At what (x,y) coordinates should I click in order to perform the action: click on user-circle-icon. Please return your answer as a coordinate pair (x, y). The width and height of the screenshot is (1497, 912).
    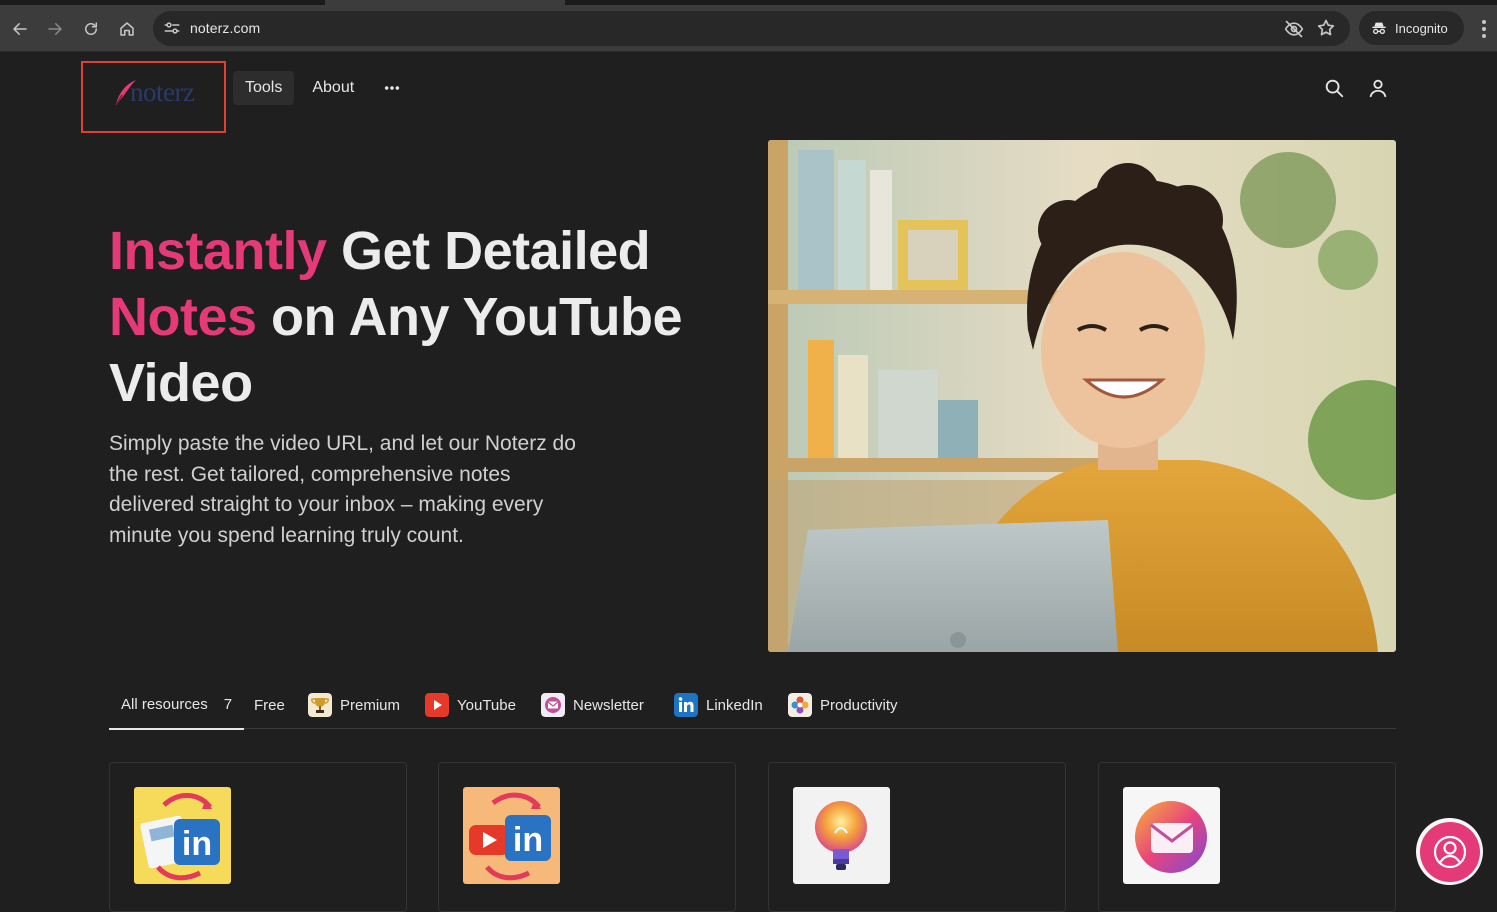
    Looking at the image, I should click on (1449, 851).